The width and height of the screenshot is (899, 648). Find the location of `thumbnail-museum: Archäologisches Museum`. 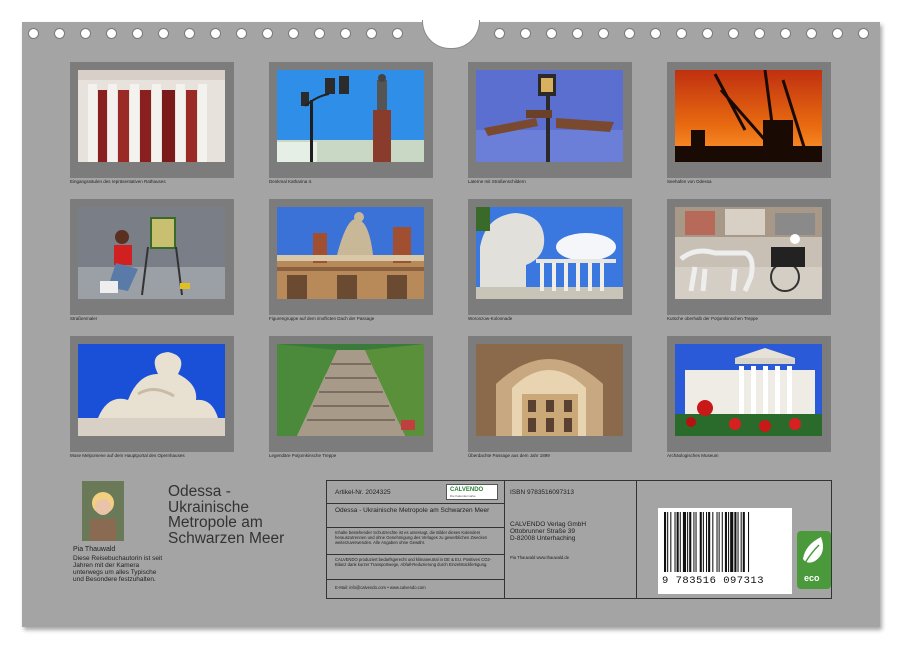

thumbnail-museum: Archäologisches Museum is located at coordinates (749, 397).